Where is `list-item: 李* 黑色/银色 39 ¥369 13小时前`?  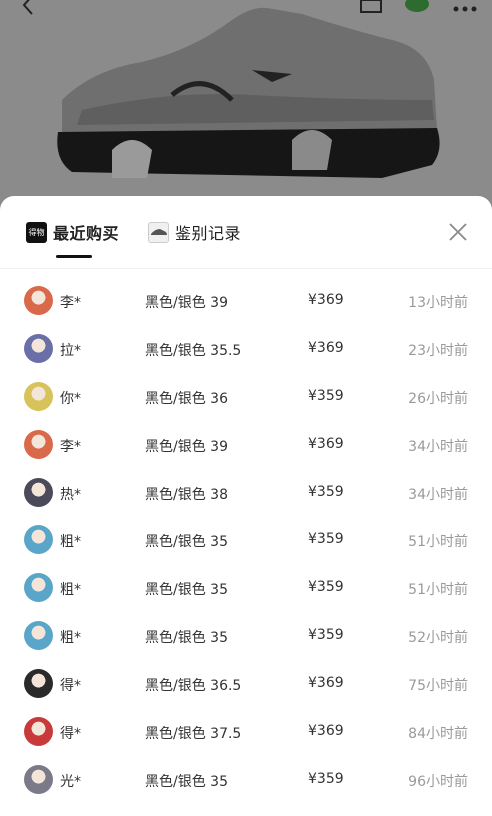 list-item: 李* 黑色/银色 39 ¥369 13小时前 is located at coordinates (246, 302).